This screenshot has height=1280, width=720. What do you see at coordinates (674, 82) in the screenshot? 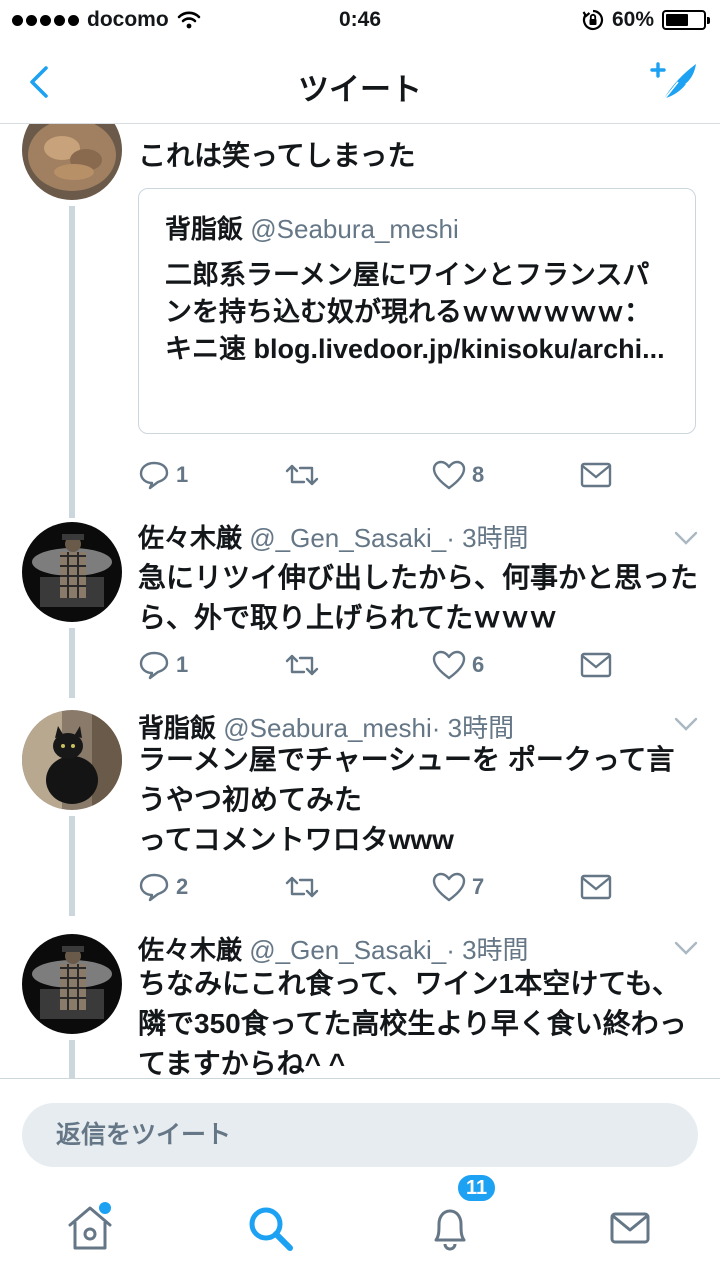
I see `compose-tweet-icon` at bounding box center [674, 82].